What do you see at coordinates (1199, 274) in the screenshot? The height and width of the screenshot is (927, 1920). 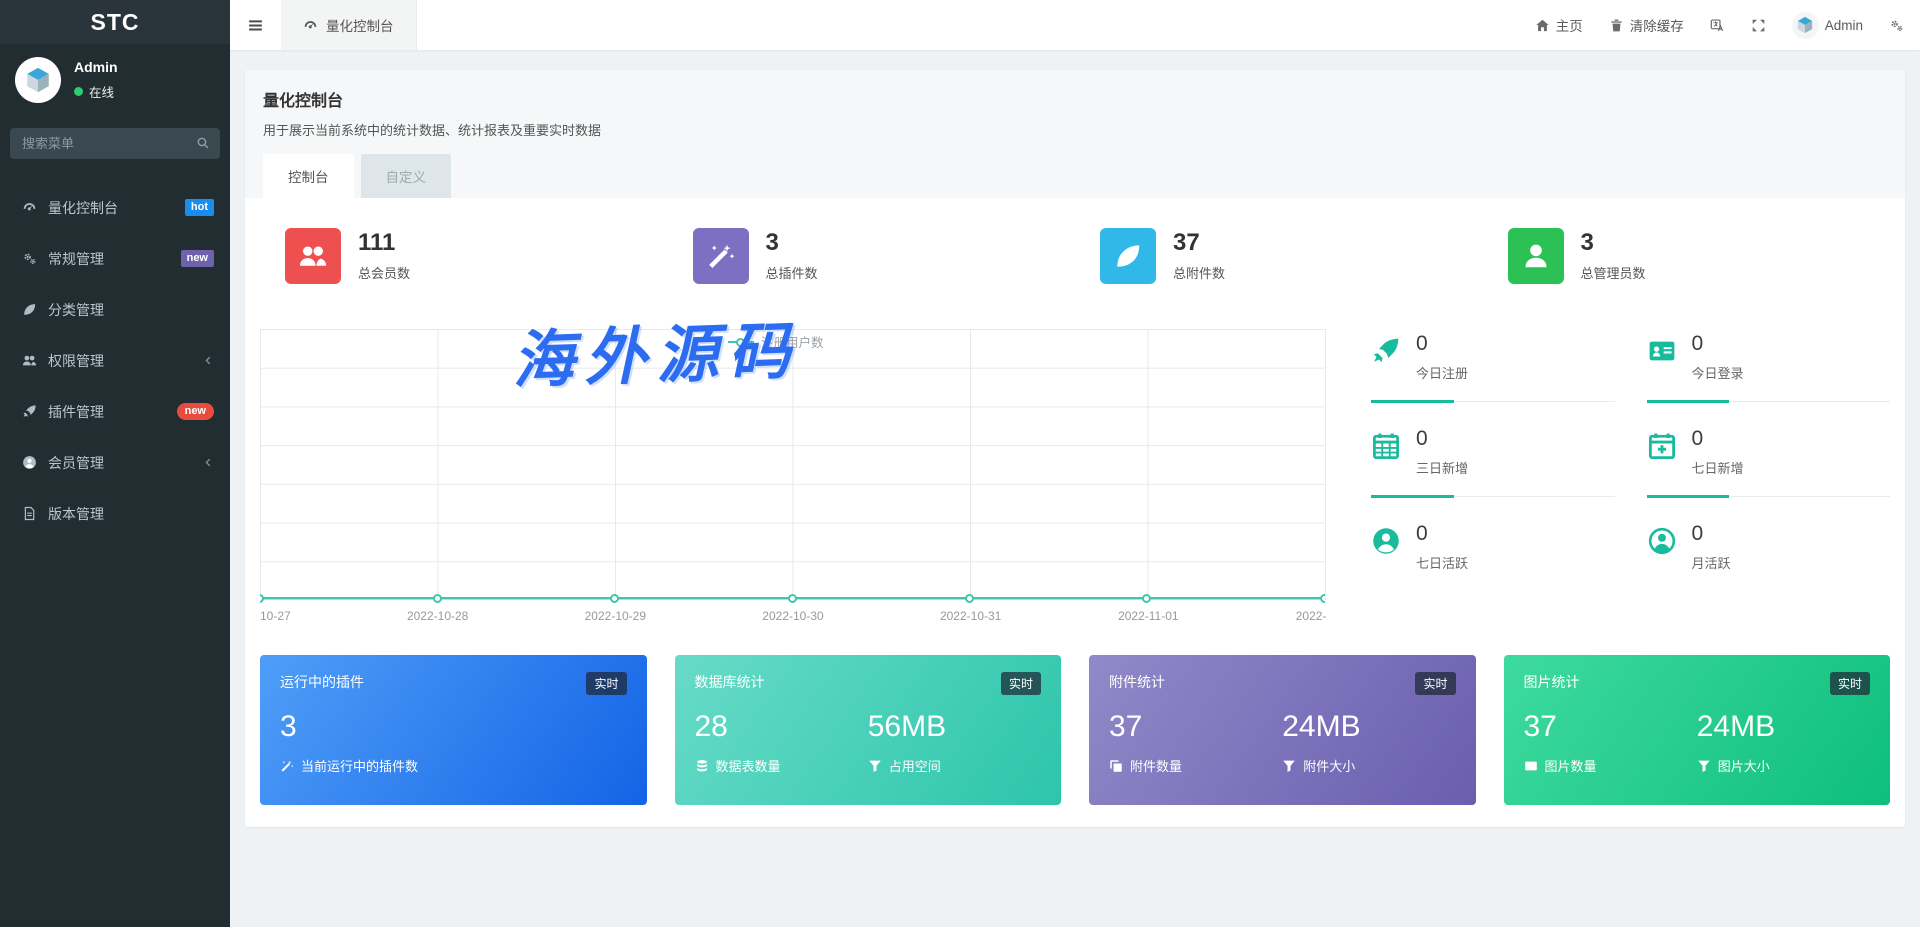 I see `stat-label: 总附件数` at bounding box center [1199, 274].